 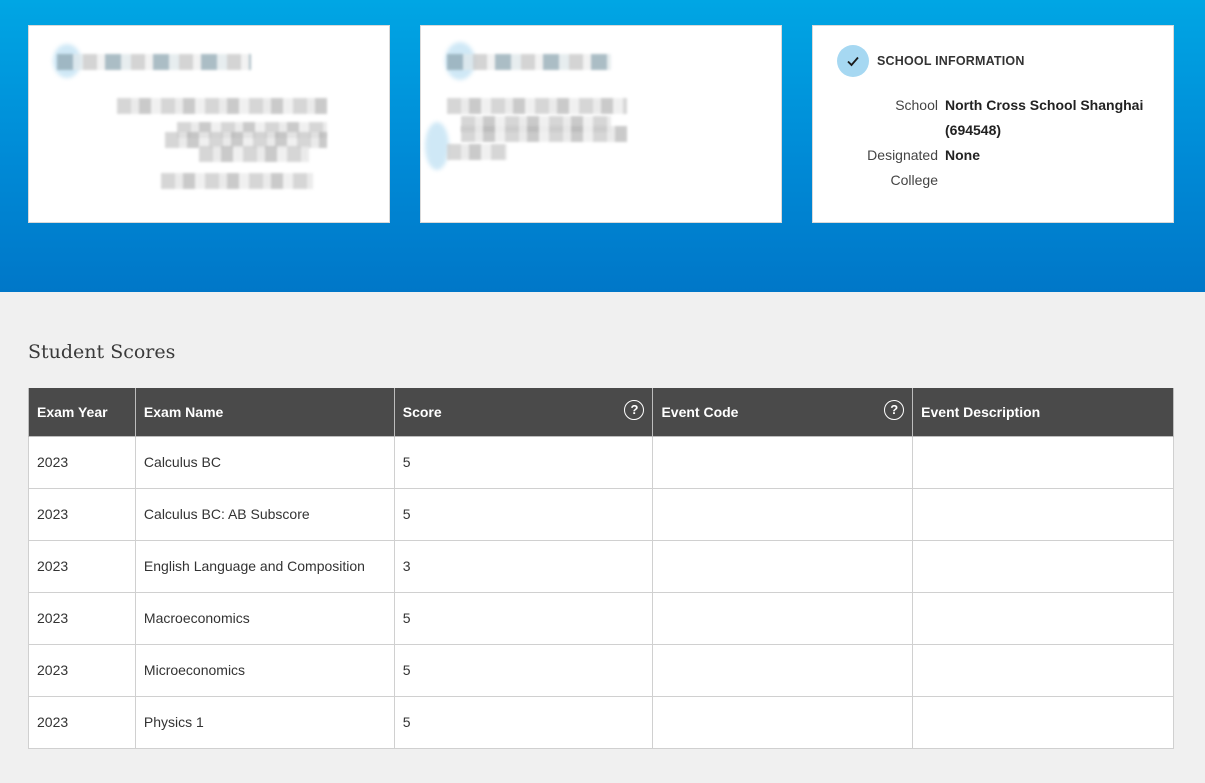 I want to click on table-row: 2023 English Language and Composition 3, so click(x=601, y=566).